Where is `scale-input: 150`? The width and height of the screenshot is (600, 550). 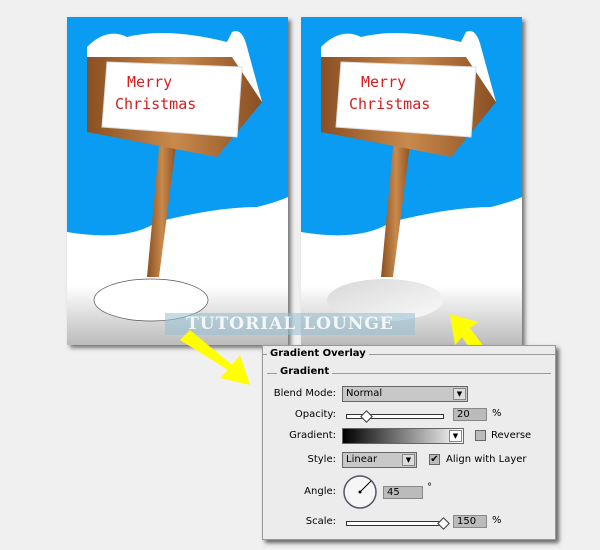 scale-input: 150 is located at coordinates (470, 521).